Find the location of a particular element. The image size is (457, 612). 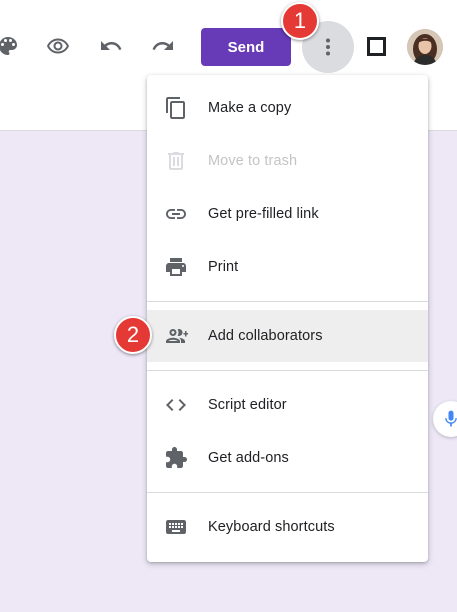

send-button: Send is located at coordinates (246, 47).